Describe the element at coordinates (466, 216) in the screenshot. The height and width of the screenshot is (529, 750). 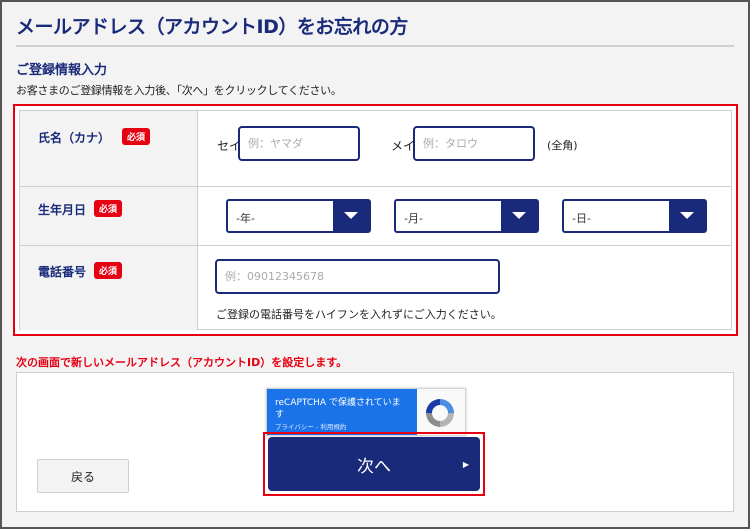
I see `month-select: -月-` at that location.